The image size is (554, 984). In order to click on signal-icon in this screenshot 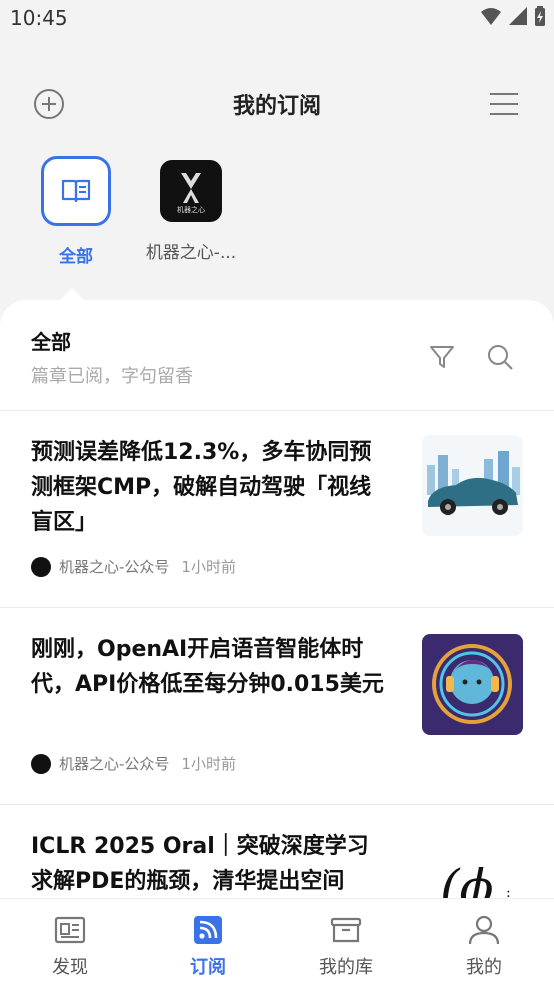, I will do `click(518, 16)`.